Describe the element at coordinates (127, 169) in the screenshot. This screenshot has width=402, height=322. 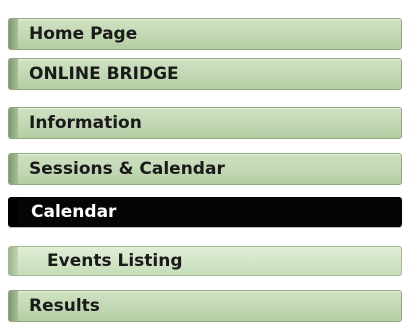
I see `menu-item-label: Sessions & Calendar` at that location.